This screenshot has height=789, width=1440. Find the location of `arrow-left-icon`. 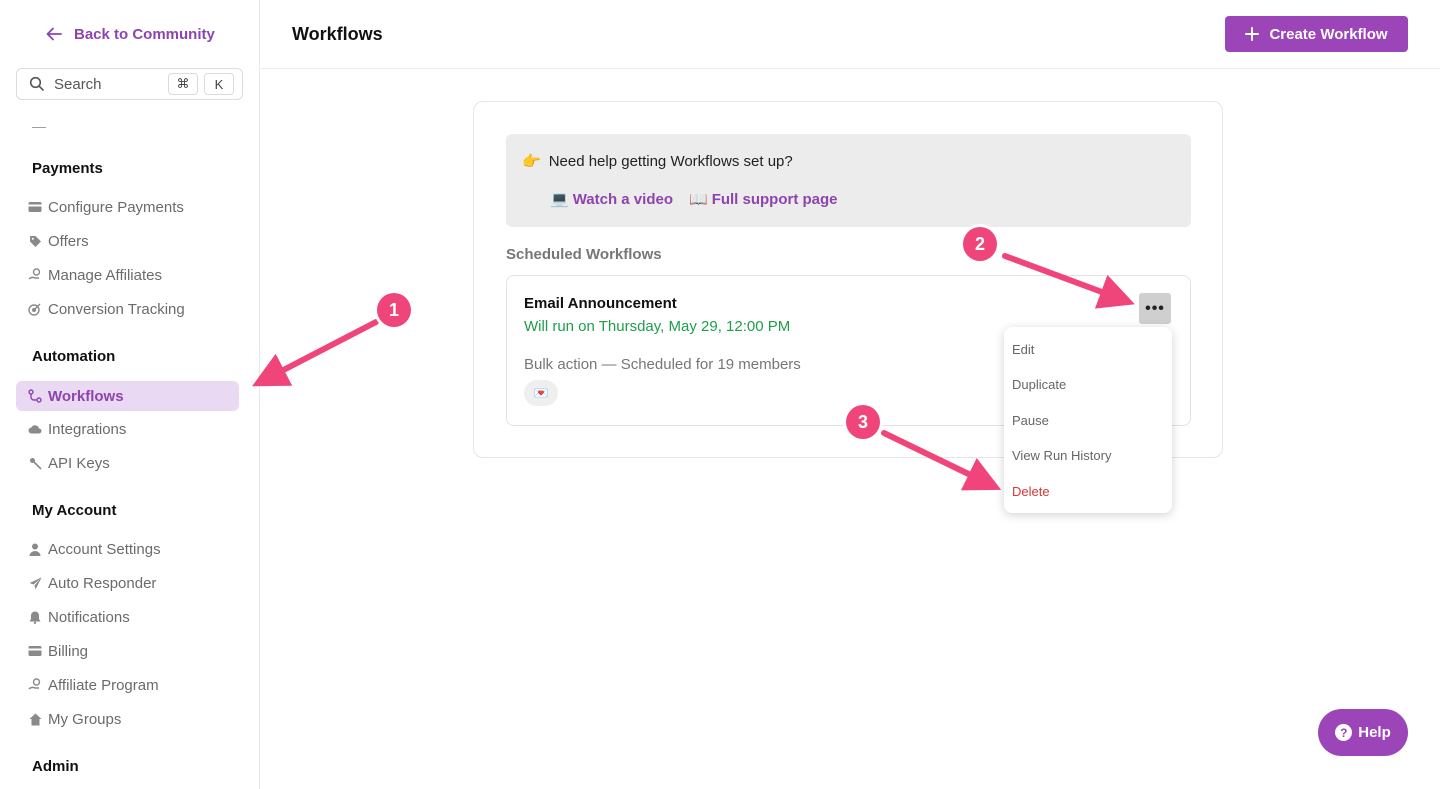

arrow-left-icon is located at coordinates (54, 34).